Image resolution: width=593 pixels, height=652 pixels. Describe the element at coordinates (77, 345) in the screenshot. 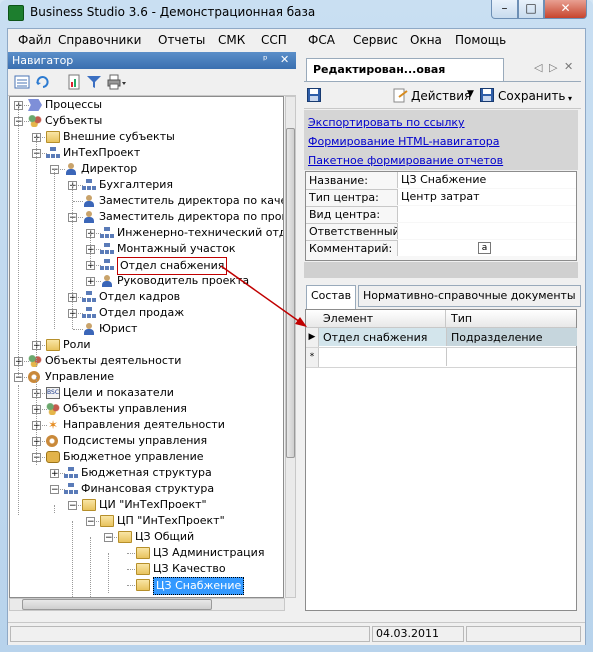

I see `tree-item-label: Роли` at that location.